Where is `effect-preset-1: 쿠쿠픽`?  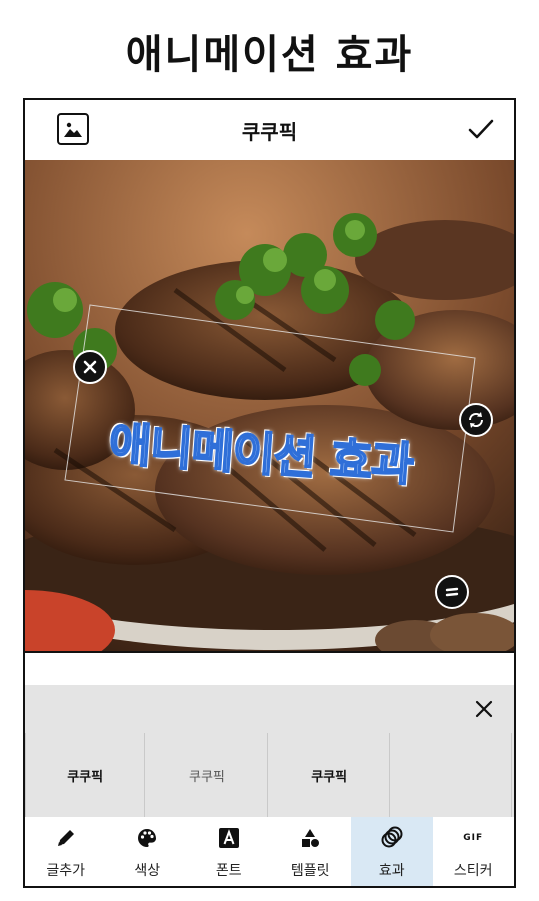
effect-preset-1: 쿠쿠픽 is located at coordinates (85, 775).